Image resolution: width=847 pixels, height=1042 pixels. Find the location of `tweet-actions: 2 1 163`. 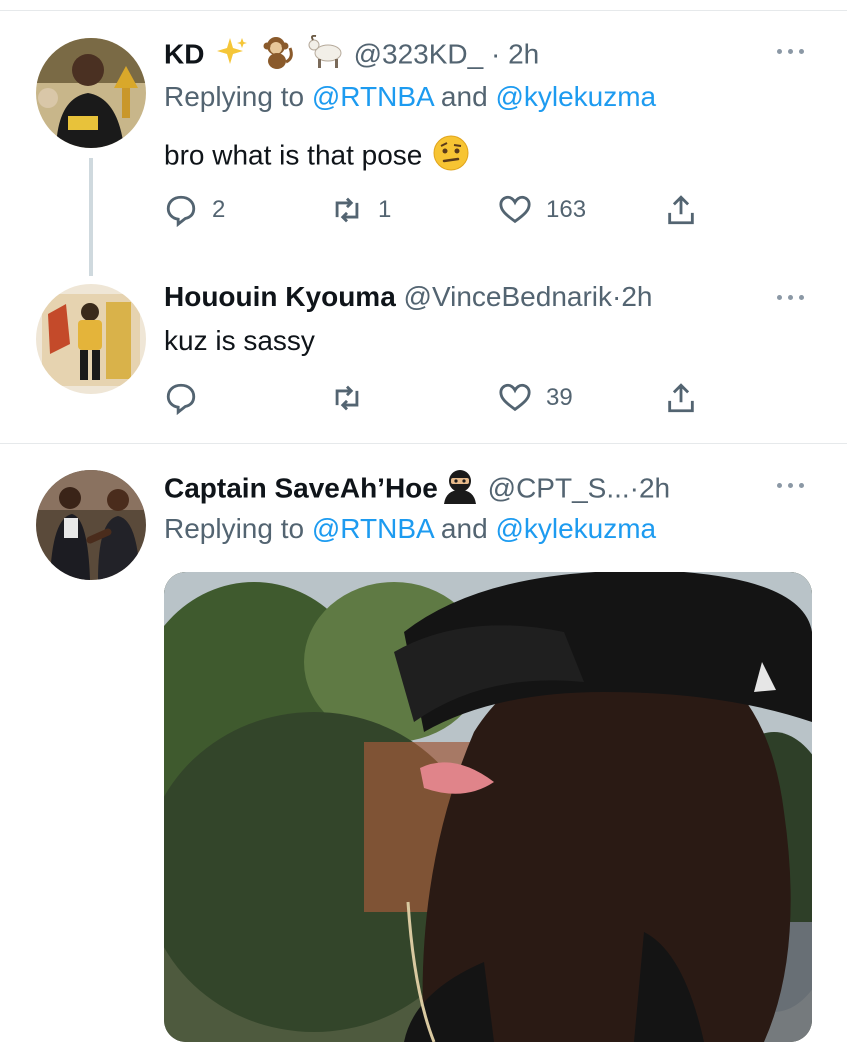

tweet-actions: 2 1 163 is located at coordinates (444, 210).